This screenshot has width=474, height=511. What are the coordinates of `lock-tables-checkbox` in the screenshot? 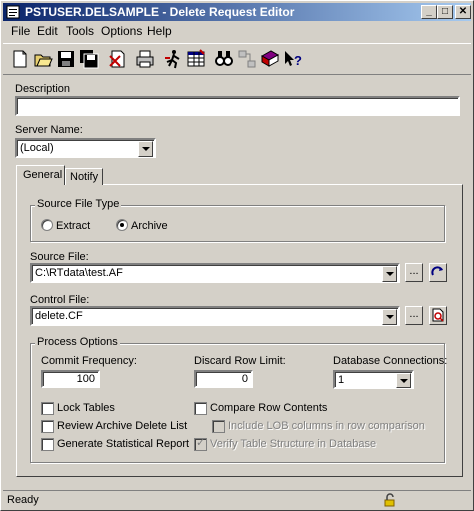 It's located at (47, 408).